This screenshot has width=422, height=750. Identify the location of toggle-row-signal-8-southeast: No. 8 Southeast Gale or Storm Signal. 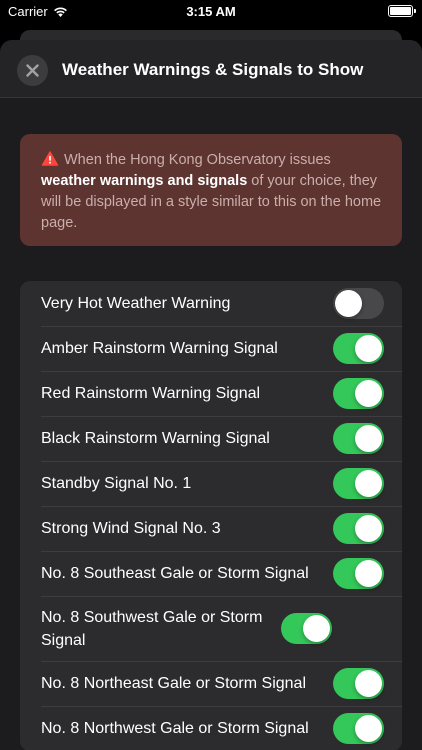
(211, 573).